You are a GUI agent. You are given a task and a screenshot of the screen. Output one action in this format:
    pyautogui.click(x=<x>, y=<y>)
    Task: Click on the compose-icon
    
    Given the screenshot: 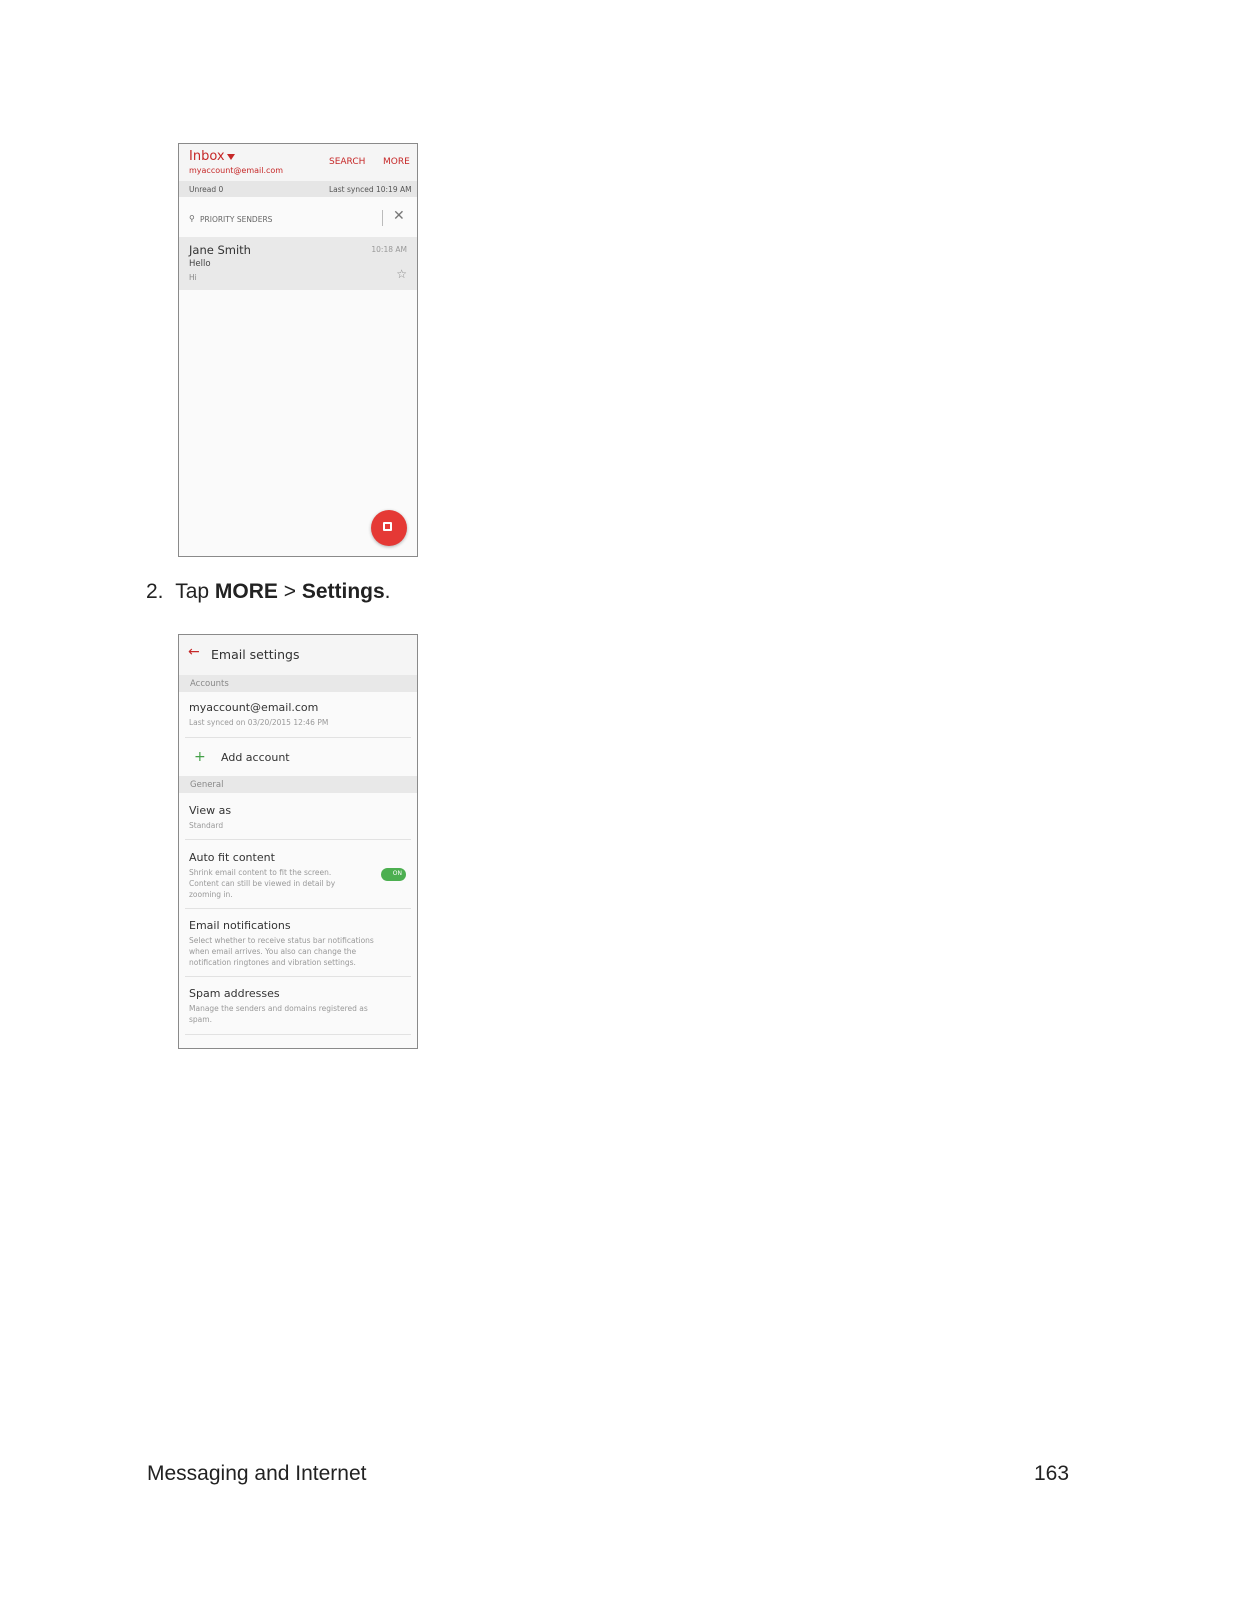 What is the action you would take?
    pyautogui.click(x=387, y=526)
    